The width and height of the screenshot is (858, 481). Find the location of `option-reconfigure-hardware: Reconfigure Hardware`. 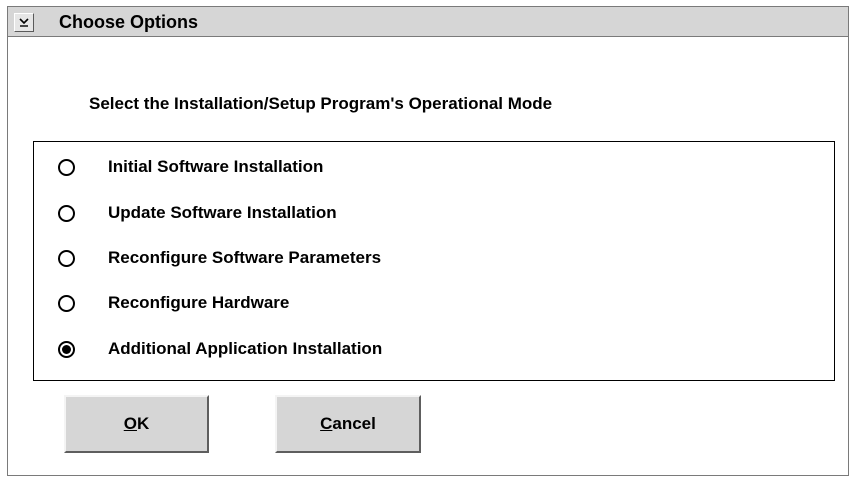

option-reconfigure-hardware: Reconfigure Hardware is located at coordinates (173, 303).